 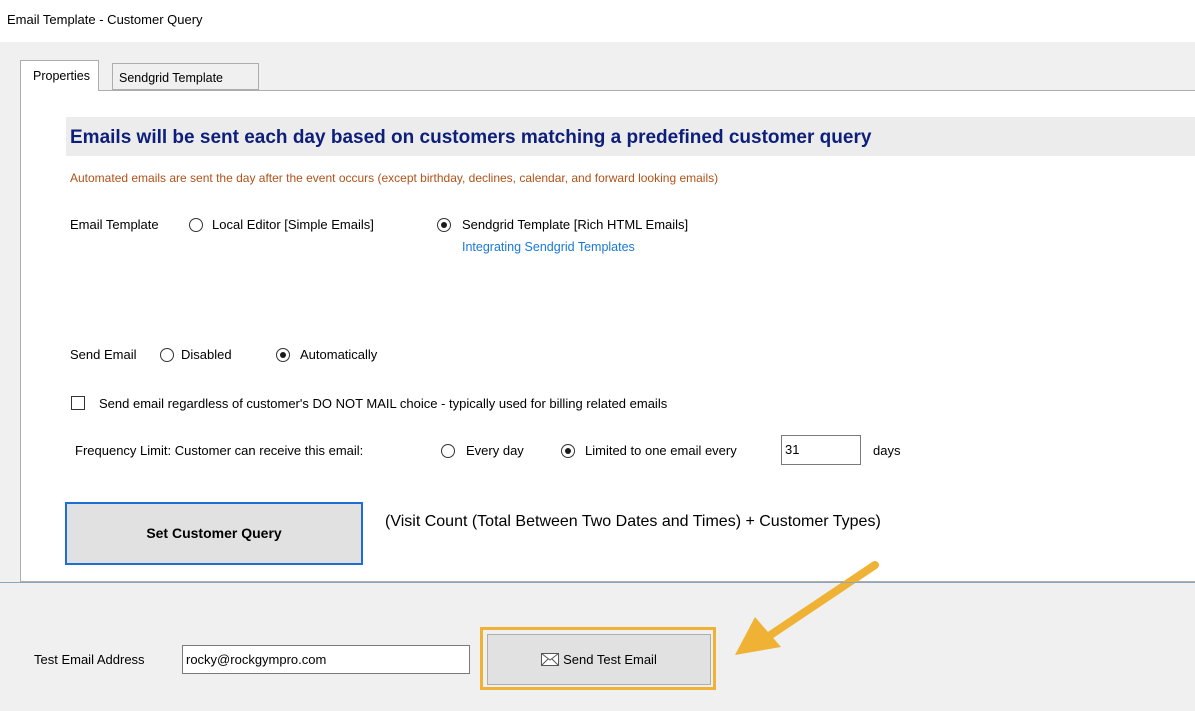 I want to click on radio-local-editor, so click(x=196, y=225).